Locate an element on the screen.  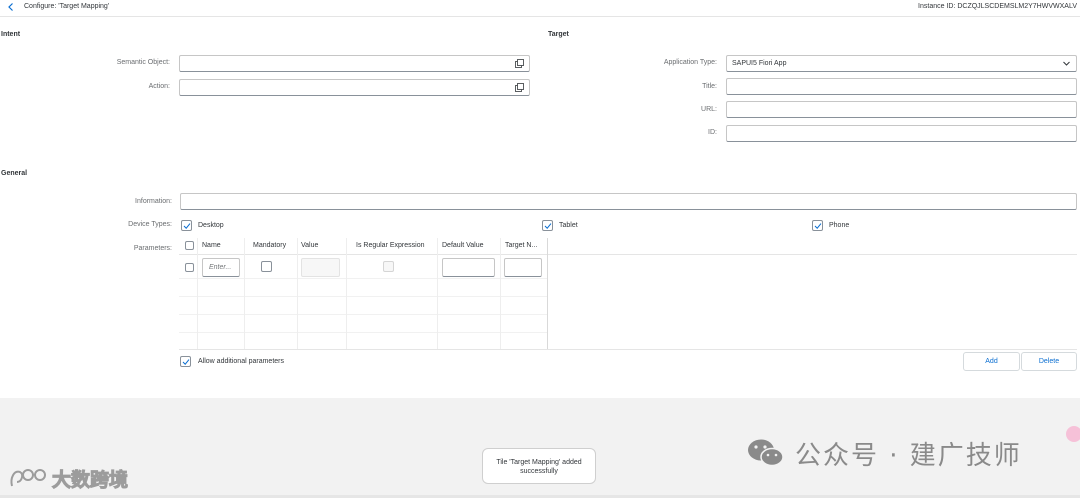
application-type-value: SAPUI5 Fiori App is located at coordinates (759, 63).